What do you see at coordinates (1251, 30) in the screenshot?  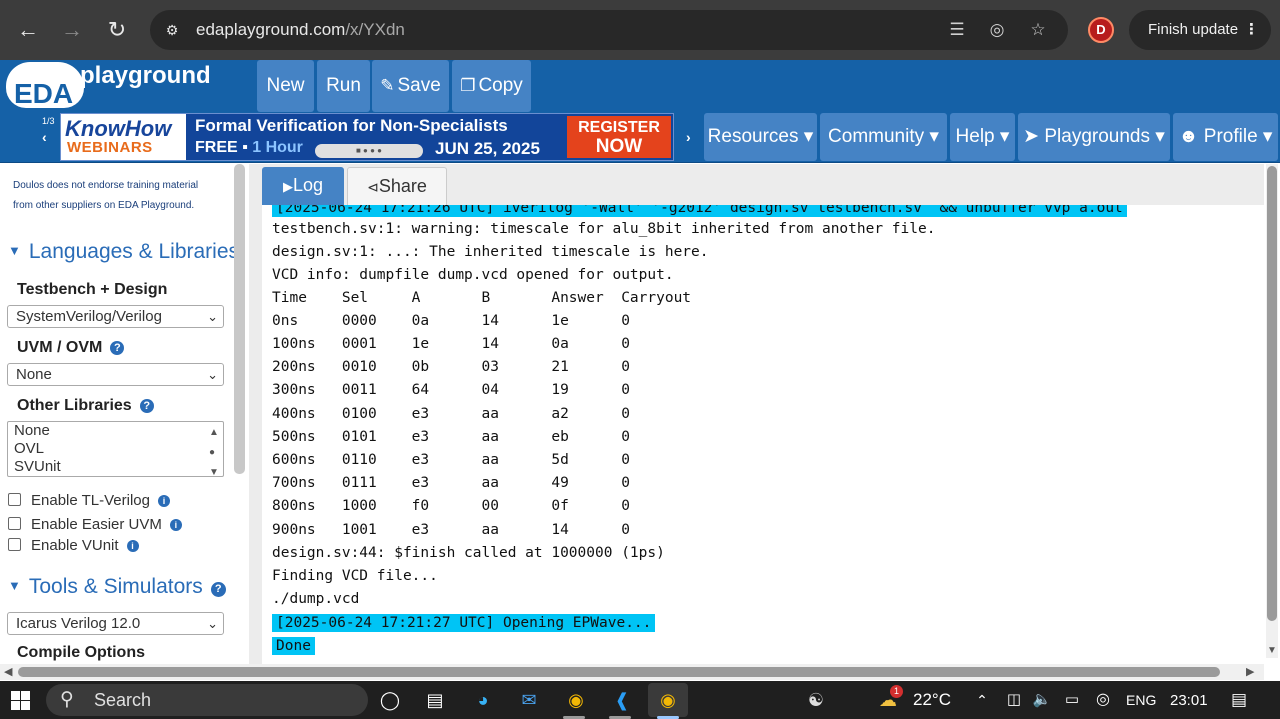 I see `more-menu-icon: ⋮` at bounding box center [1251, 30].